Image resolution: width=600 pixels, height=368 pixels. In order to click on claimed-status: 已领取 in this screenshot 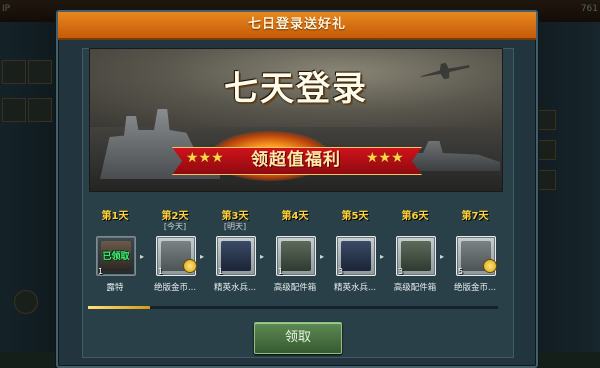, I will do `click(116, 257)`.